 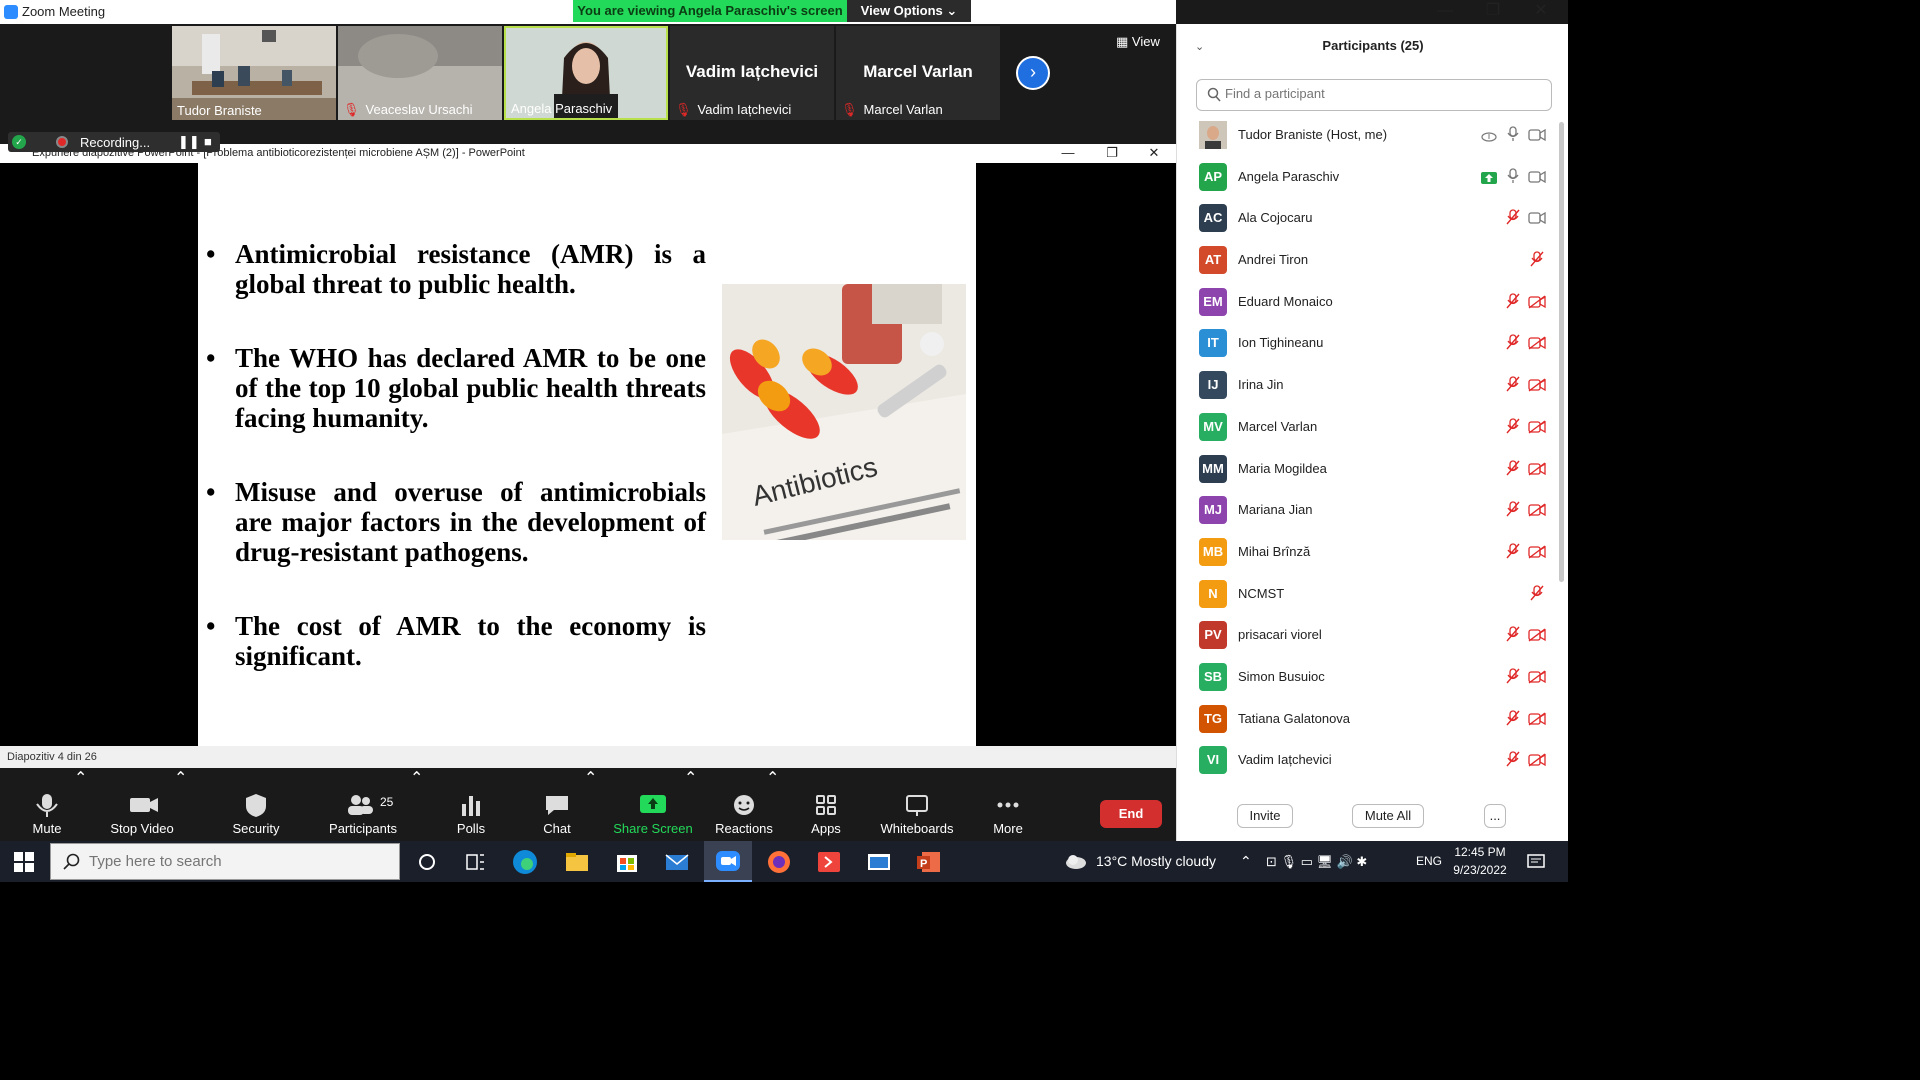 I want to click on view-button: ▦ View, so click(x=1138, y=42).